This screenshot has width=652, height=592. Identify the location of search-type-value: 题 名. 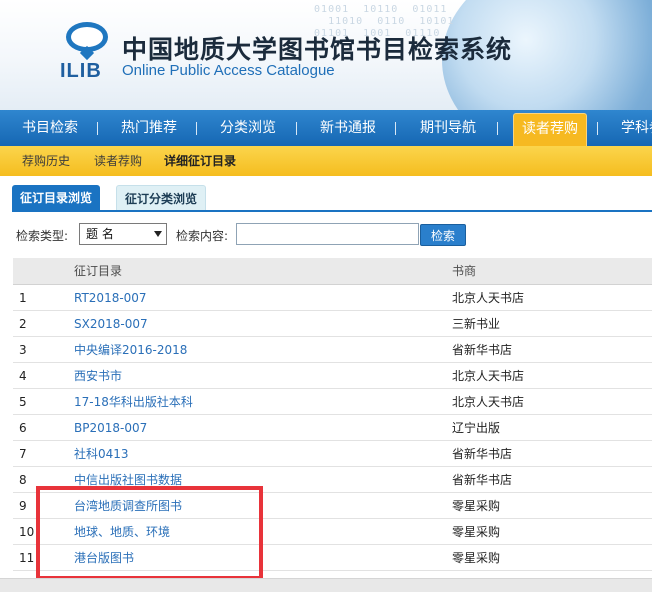
(100, 234).